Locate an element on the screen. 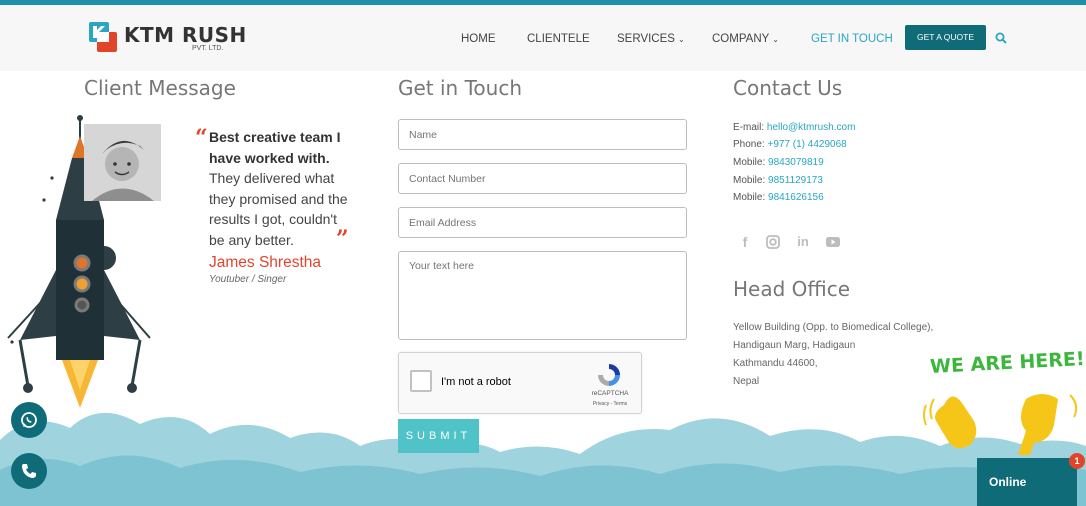  client-quote-highlight: Best creative team I have worked with. is located at coordinates (275, 147).